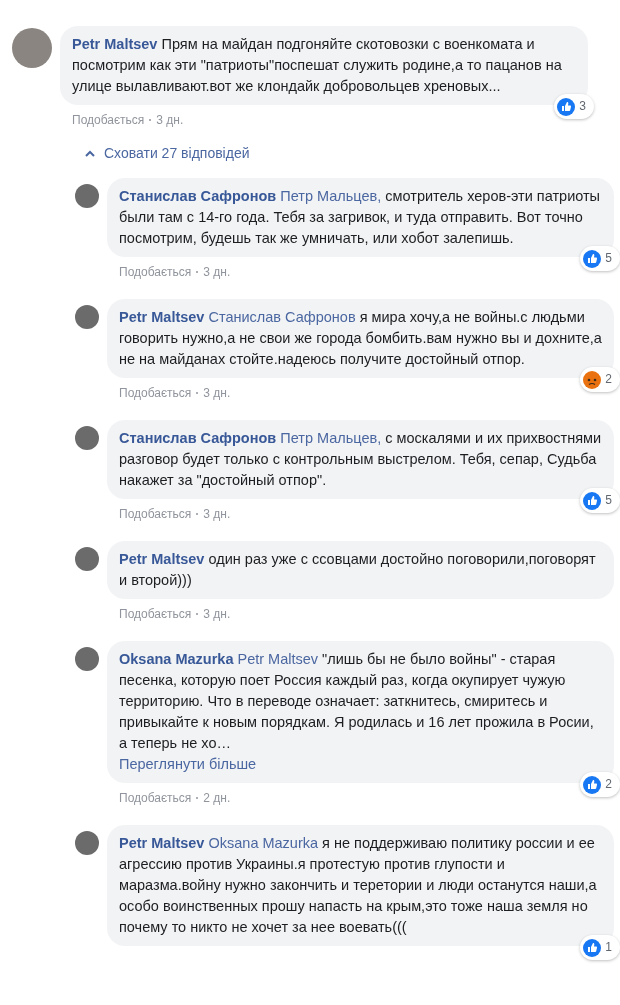 Image resolution: width=620 pixels, height=1005 pixels. What do you see at coordinates (360, 338) in the screenshot?
I see `comment-text: Petr Maltsev Станислав Сафронов я мира хочу,а не войны.с людьми говорить нужно,а не свои же города бомбить.вам нужно вы и дохните,а не на майданах стойте.надеюсь получите достойный отпор.` at bounding box center [360, 338].